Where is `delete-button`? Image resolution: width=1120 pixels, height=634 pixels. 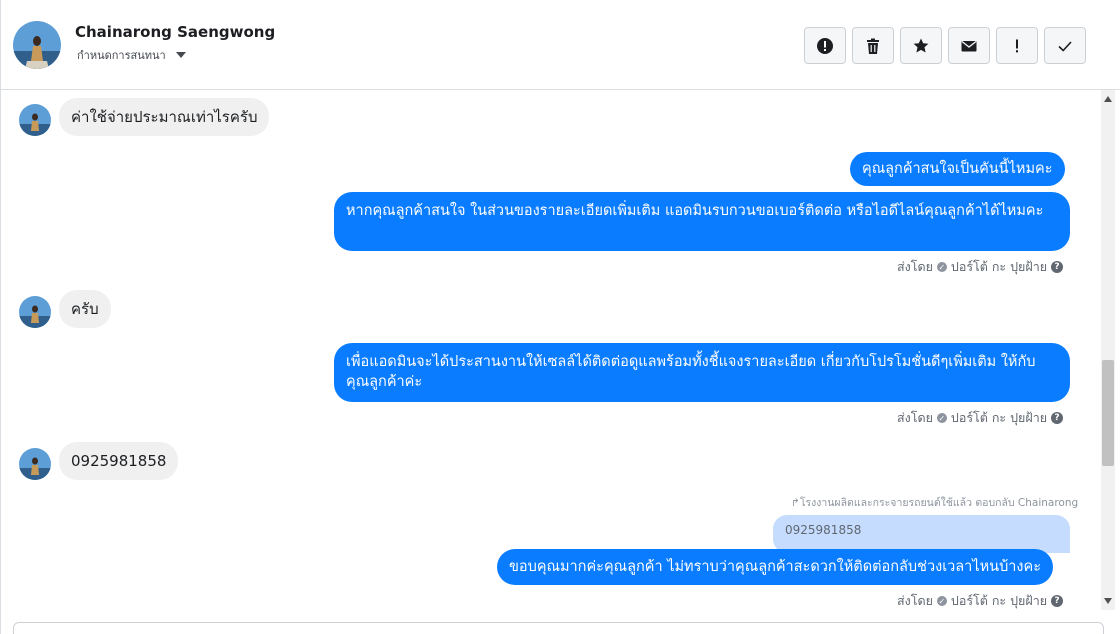
delete-button is located at coordinates (873, 45).